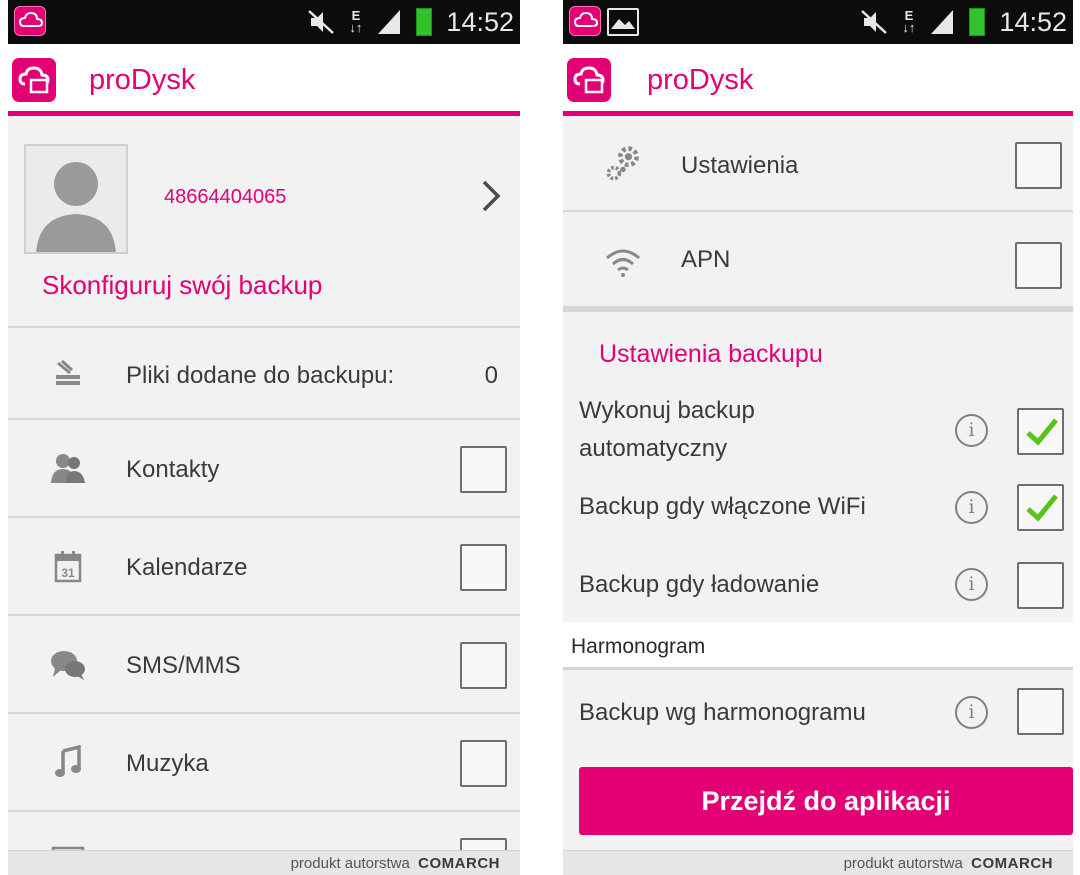 The height and width of the screenshot is (875, 1080). I want to click on messages-icon, so click(68, 664).